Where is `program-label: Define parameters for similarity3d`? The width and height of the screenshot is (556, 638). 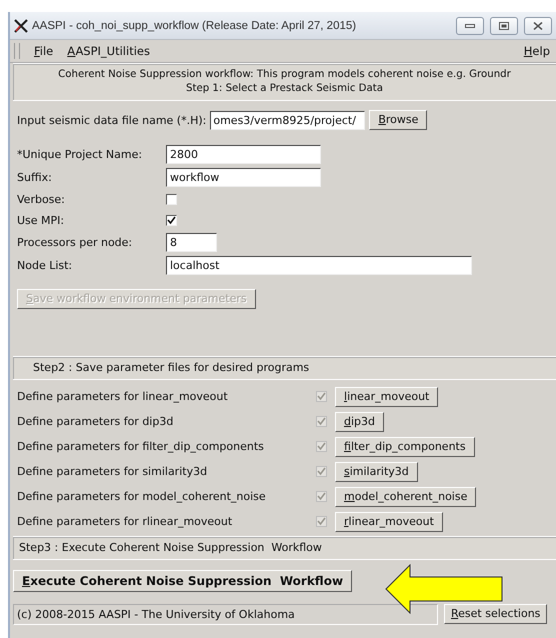
program-label: Define parameters for similarity3d is located at coordinates (112, 471).